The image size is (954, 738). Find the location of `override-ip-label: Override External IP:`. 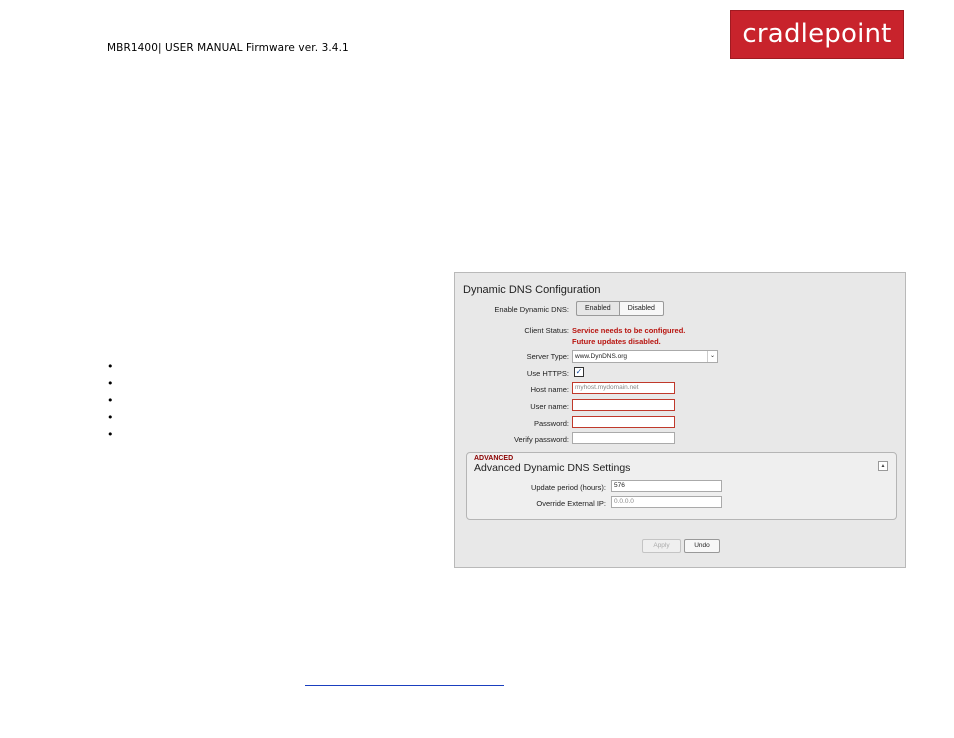

override-ip-label: Override External IP: is located at coordinates (571, 503).